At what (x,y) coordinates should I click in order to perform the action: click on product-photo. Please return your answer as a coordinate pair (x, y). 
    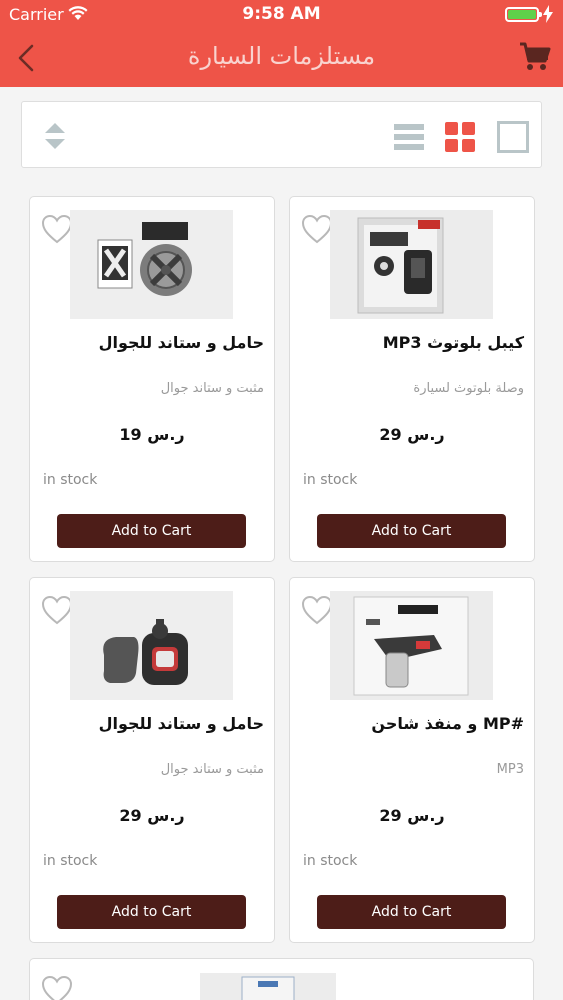
    Looking at the image, I should click on (268, 986).